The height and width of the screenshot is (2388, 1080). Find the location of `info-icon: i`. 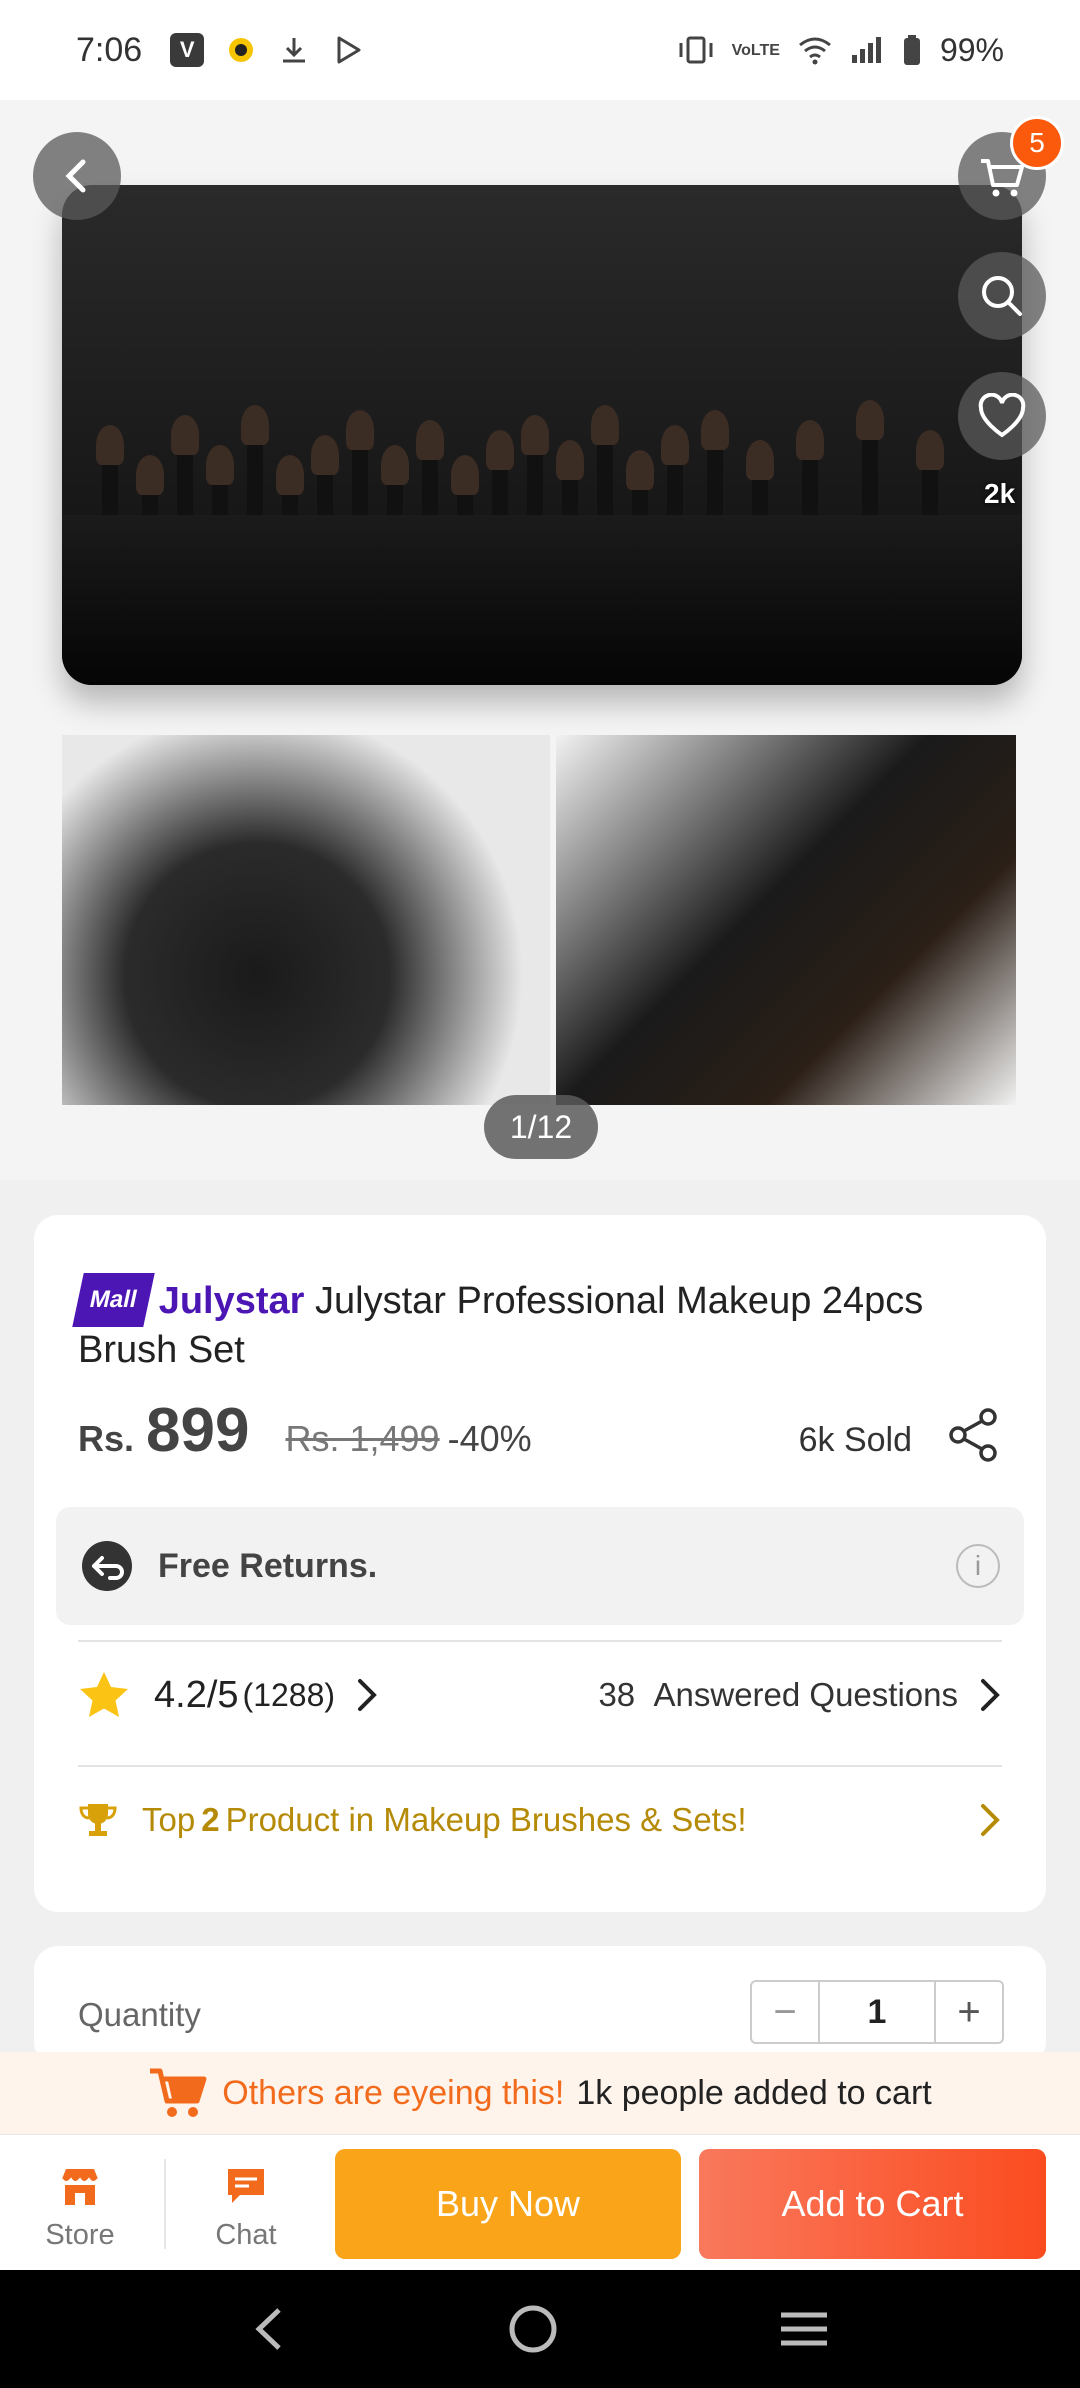

info-icon: i is located at coordinates (978, 1566).